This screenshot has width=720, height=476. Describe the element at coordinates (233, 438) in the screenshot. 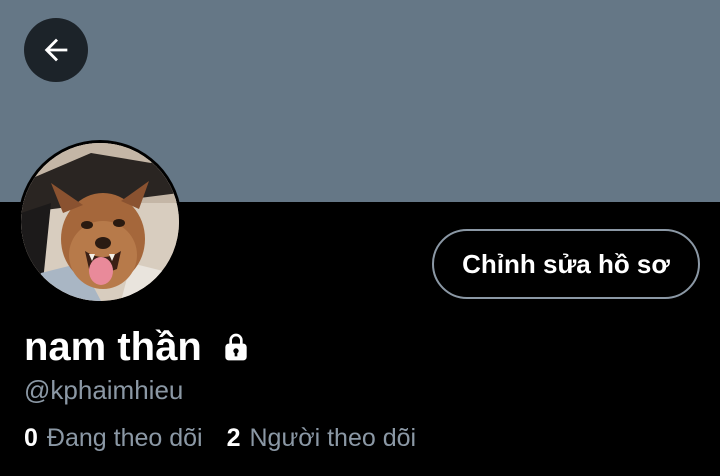

I see `followers-count: 2` at that location.